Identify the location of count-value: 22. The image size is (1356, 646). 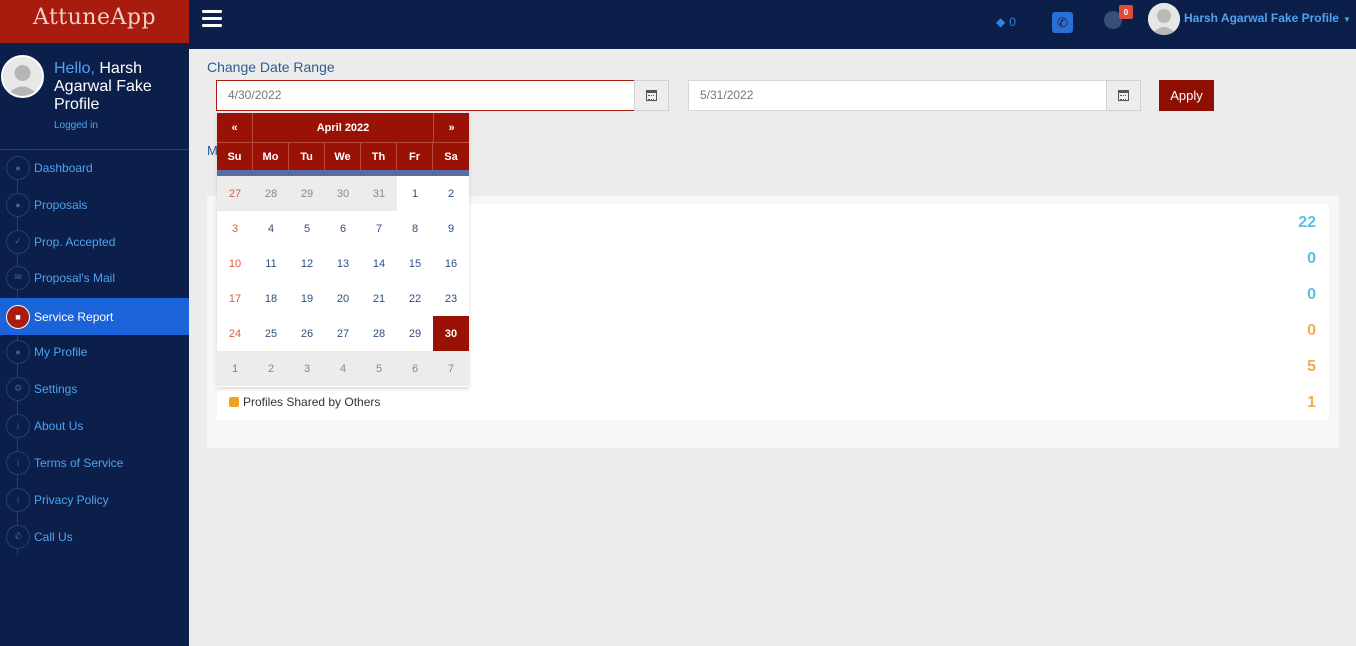
(1307, 222).